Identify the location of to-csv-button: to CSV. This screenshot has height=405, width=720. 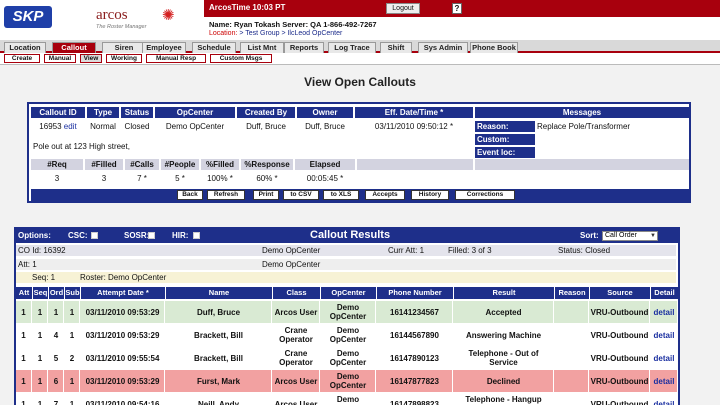
(301, 195).